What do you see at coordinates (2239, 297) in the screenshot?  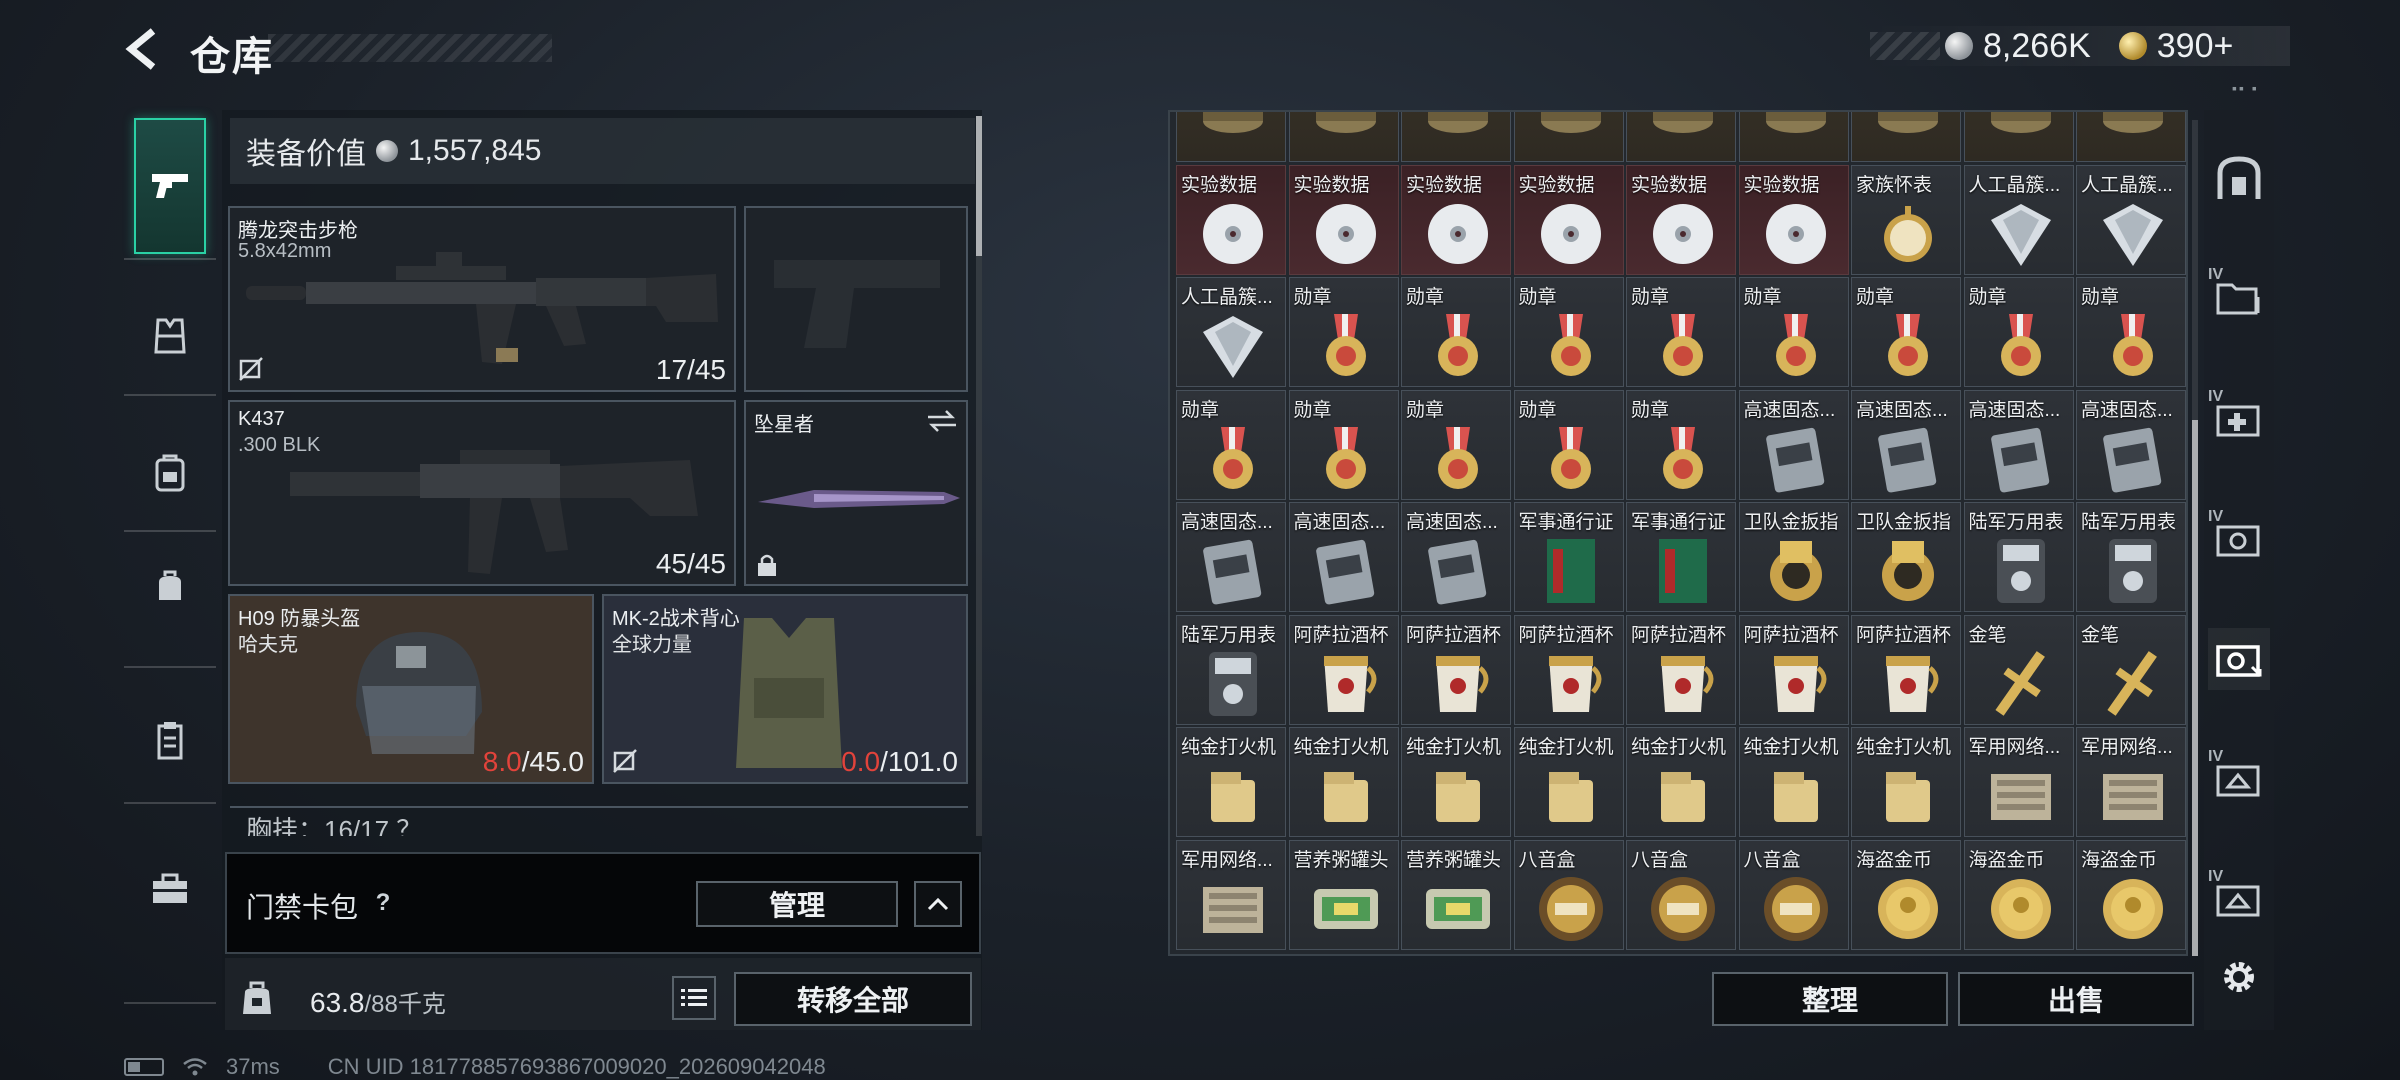 I see `storage-tab-2: IV` at bounding box center [2239, 297].